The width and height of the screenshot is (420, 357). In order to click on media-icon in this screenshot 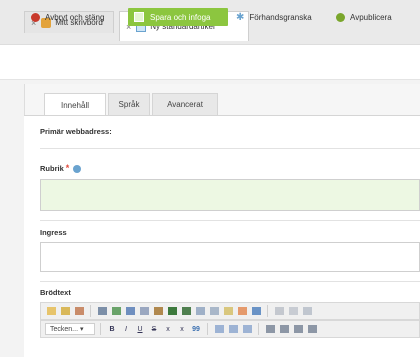, I will do `click(186, 311)`.